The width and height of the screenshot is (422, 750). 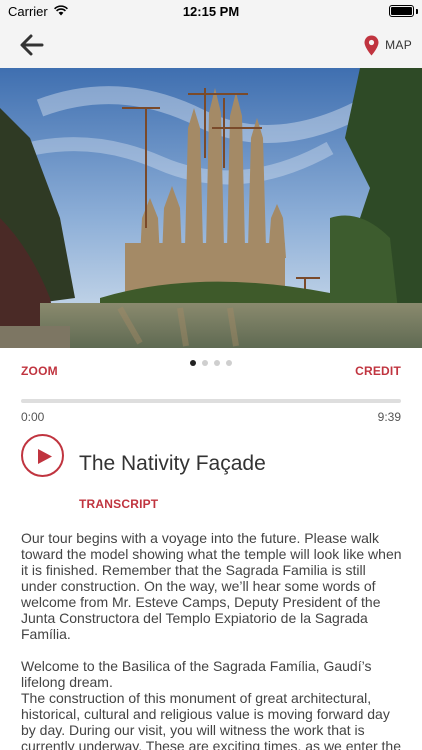 What do you see at coordinates (118, 504) in the screenshot?
I see `transcript-button: TRANSCRIPT` at bounding box center [118, 504].